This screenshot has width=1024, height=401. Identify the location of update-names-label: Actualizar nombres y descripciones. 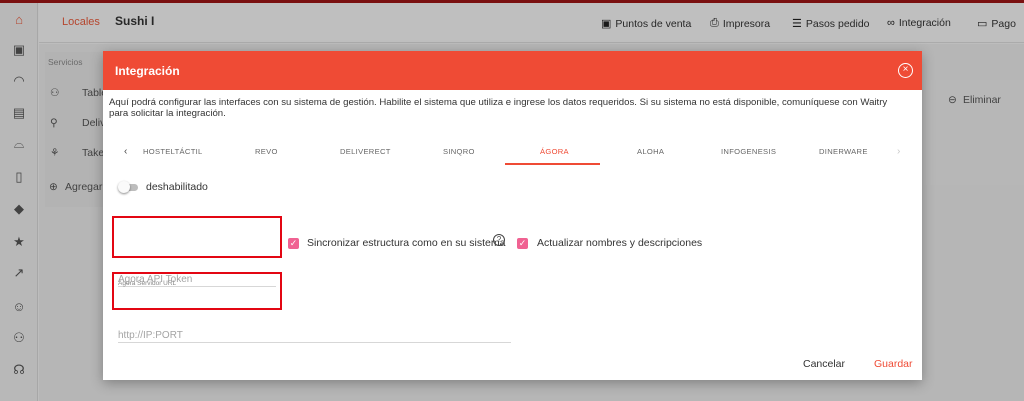
(620, 243).